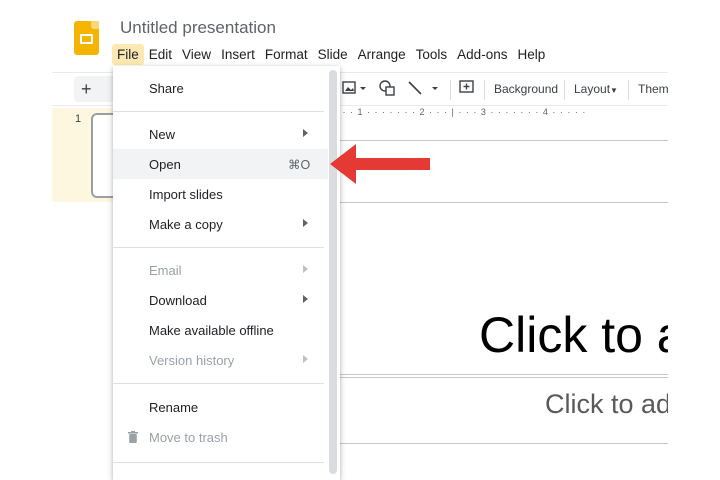  Describe the element at coordinates (238, 54) in the screenshot. I see `menu-insert: Insert` at that location.